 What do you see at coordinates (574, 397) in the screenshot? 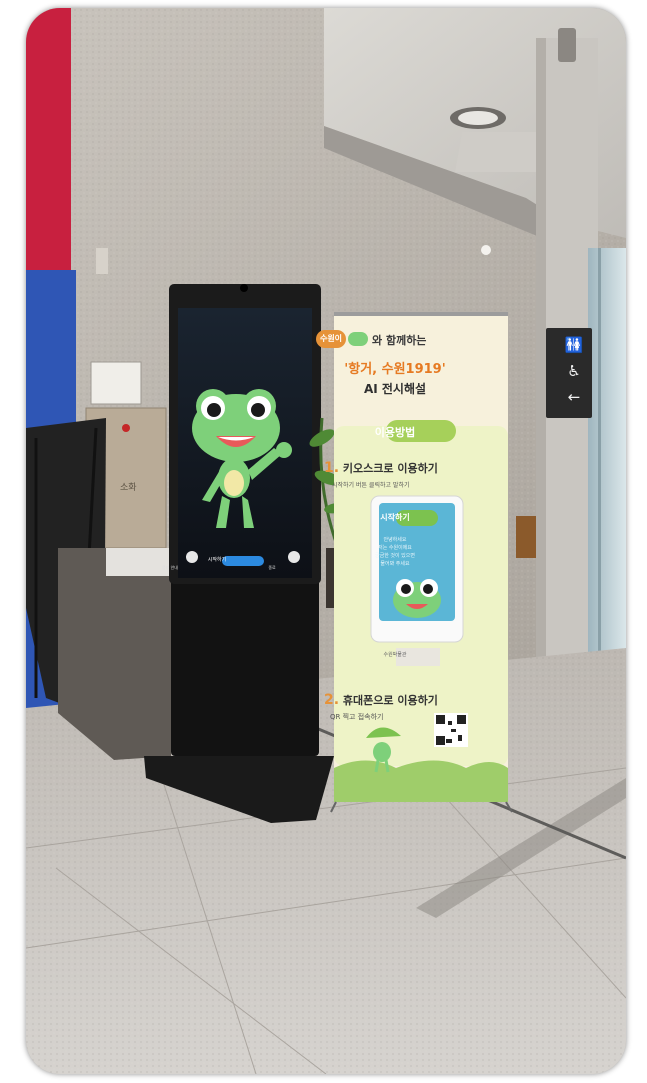
I see `arrow-left-icon: ←` at bounding box center [574, 397].